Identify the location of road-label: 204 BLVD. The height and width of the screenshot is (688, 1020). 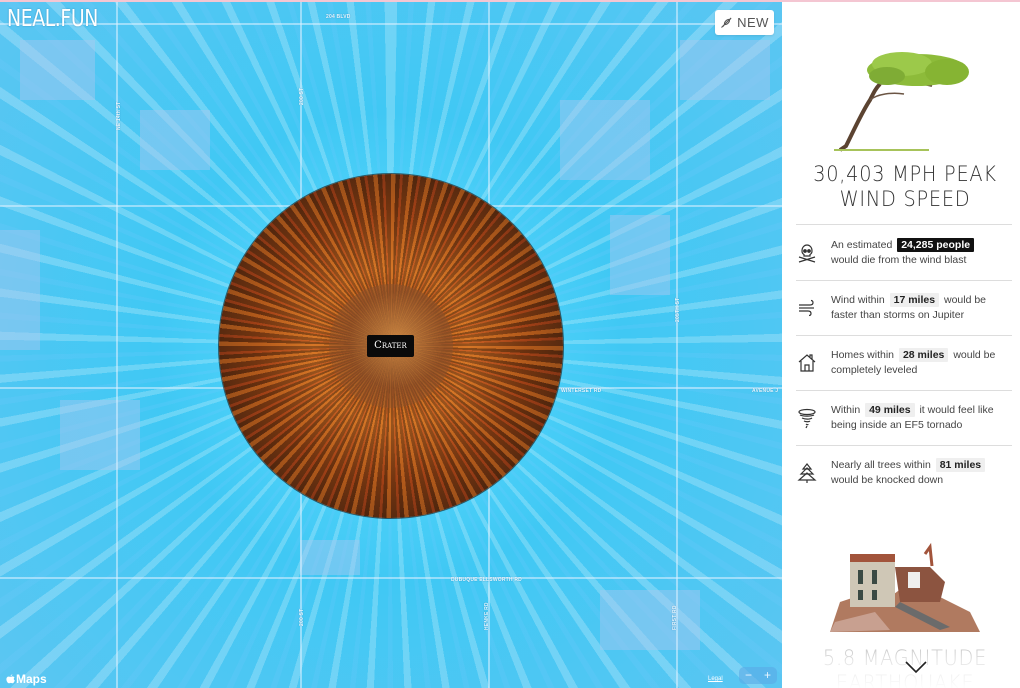
(338, 17).